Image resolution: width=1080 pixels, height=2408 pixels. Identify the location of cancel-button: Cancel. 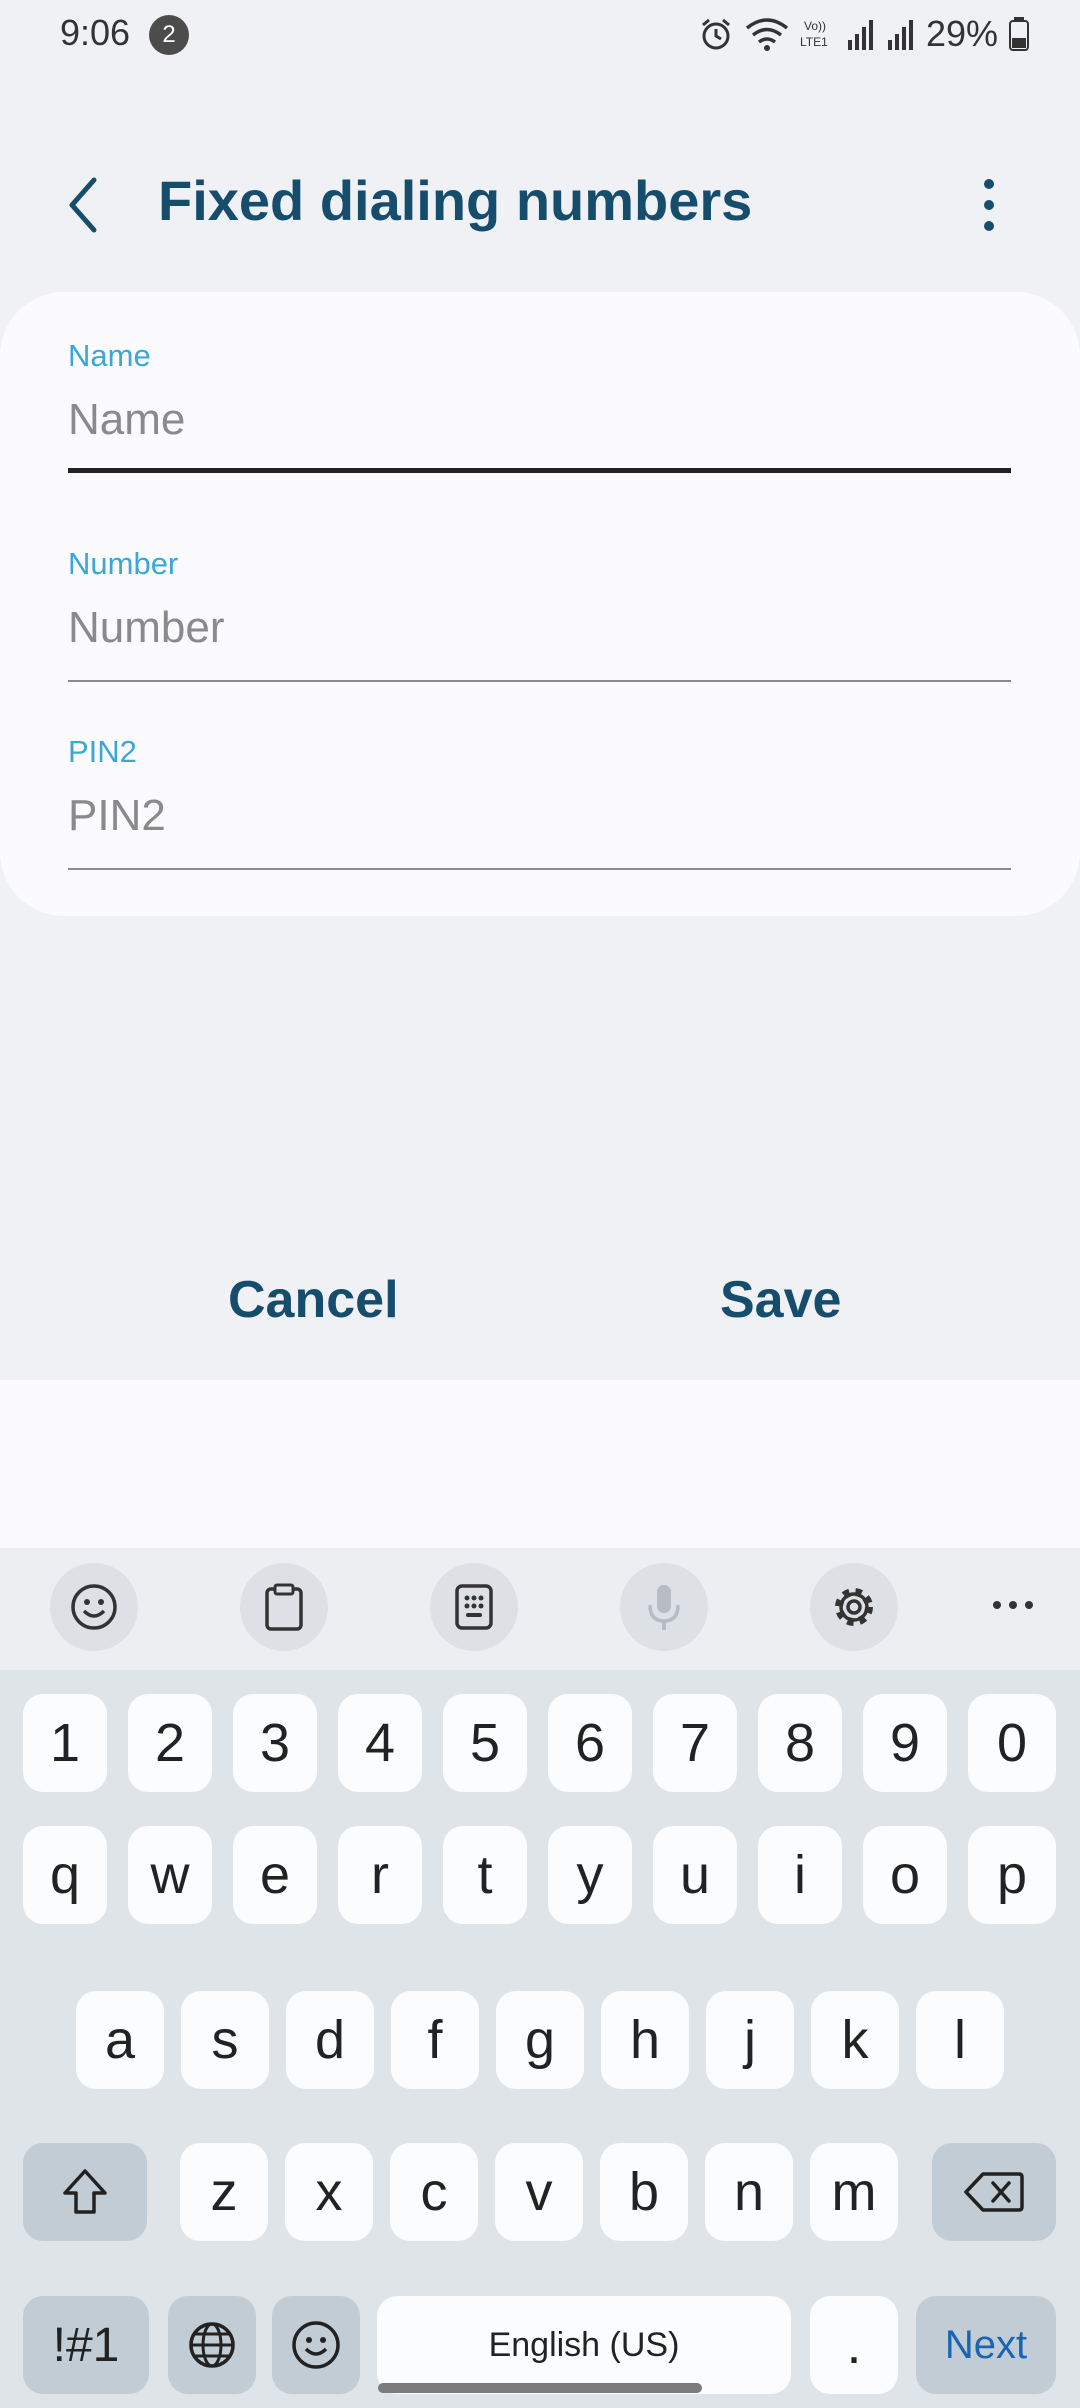
(313, 1300).